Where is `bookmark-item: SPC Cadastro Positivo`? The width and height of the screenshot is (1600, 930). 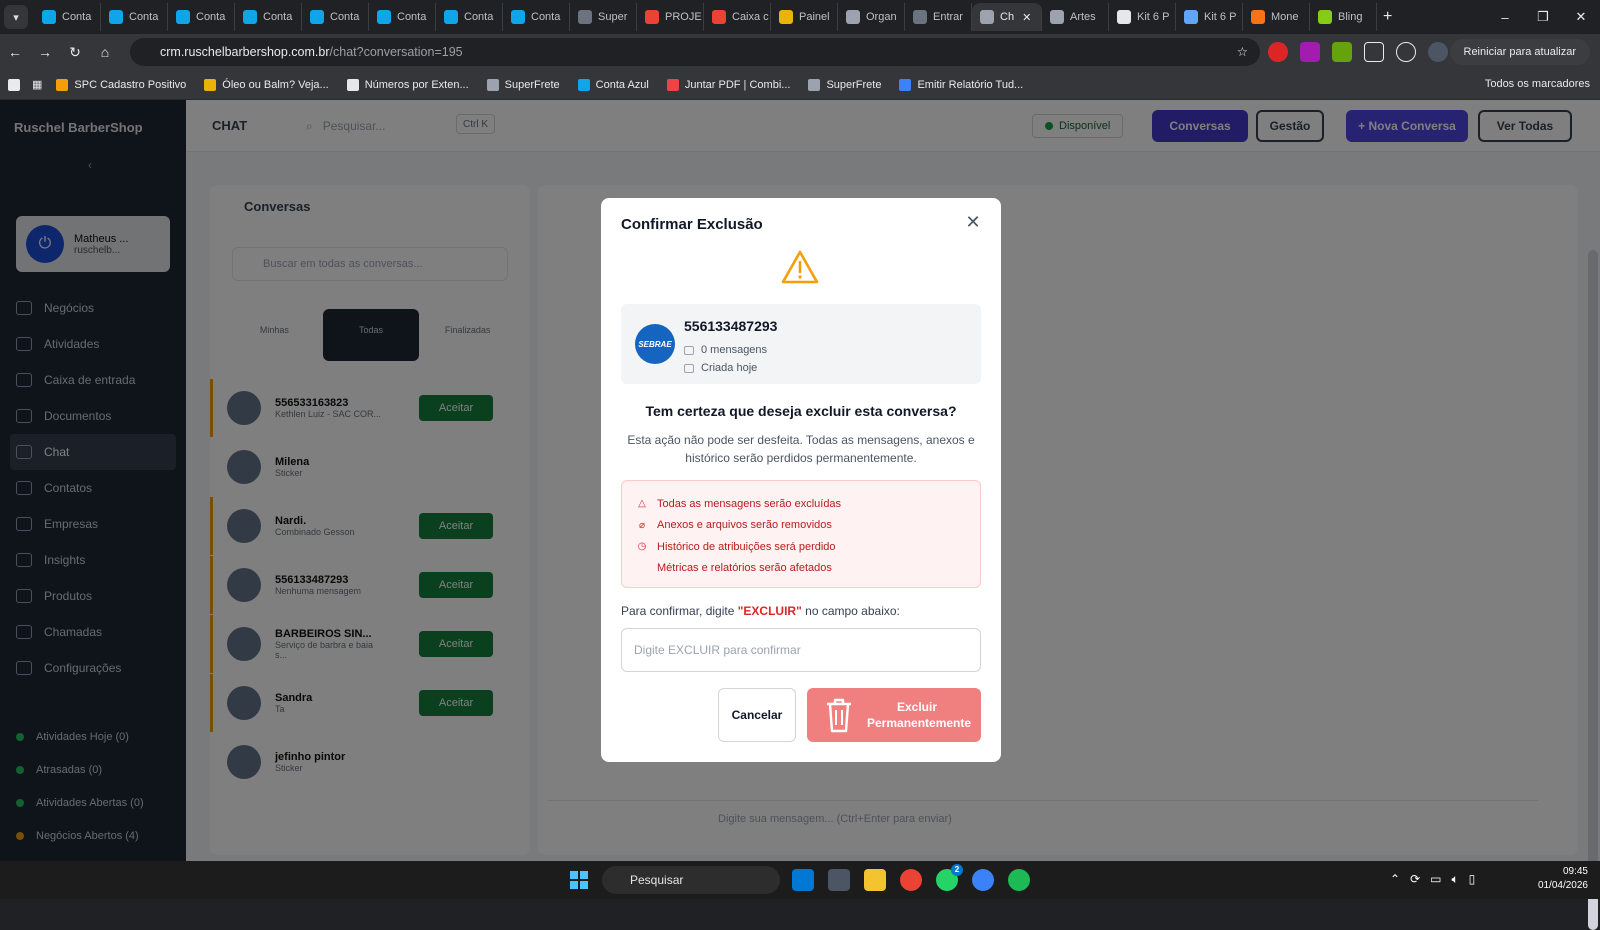
bookmark-item: SPC Cadastro Positivo is located at coordinates (121, 84).